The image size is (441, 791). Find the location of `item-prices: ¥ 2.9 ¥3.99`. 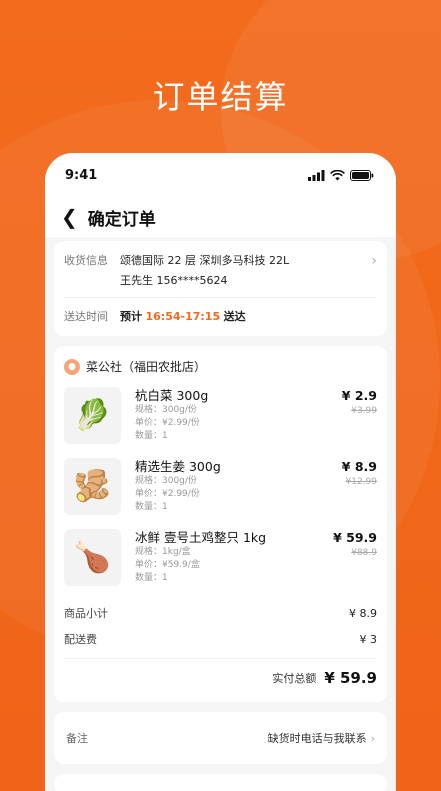

item-prices: ¥ 2.9 ¥3.99 is located at coordinates (342, 422).